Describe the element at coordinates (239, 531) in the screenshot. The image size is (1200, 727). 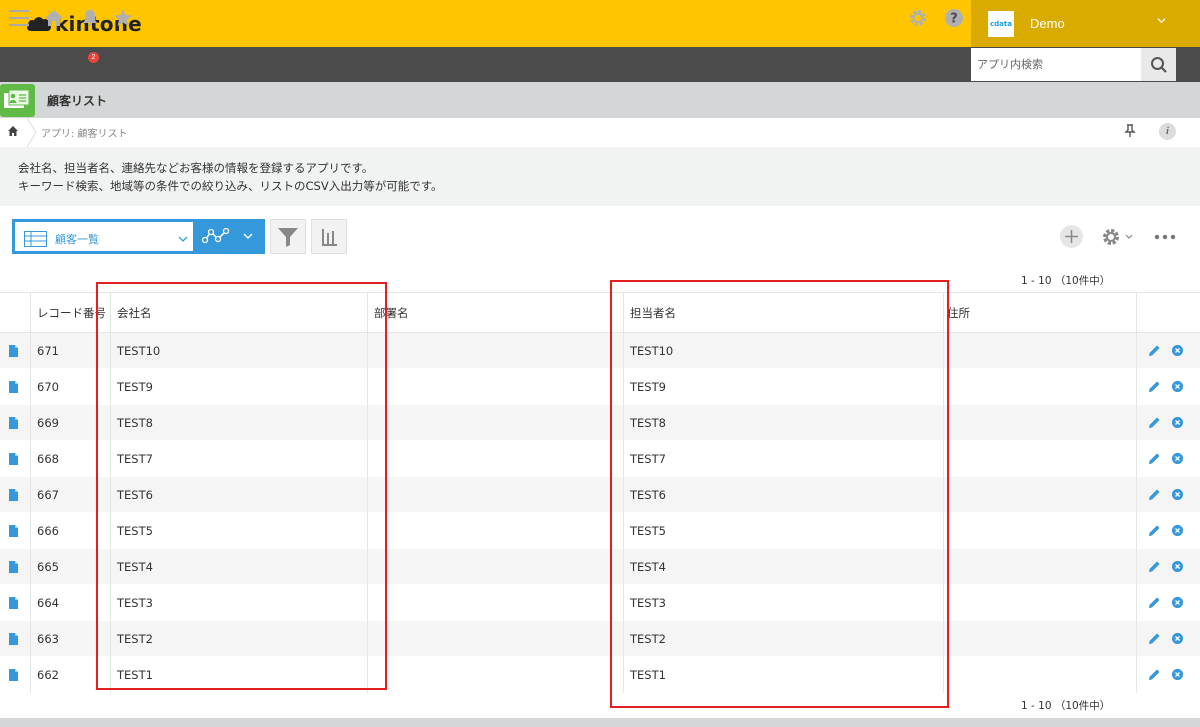
I see `company-cell: TEST5` at that location.